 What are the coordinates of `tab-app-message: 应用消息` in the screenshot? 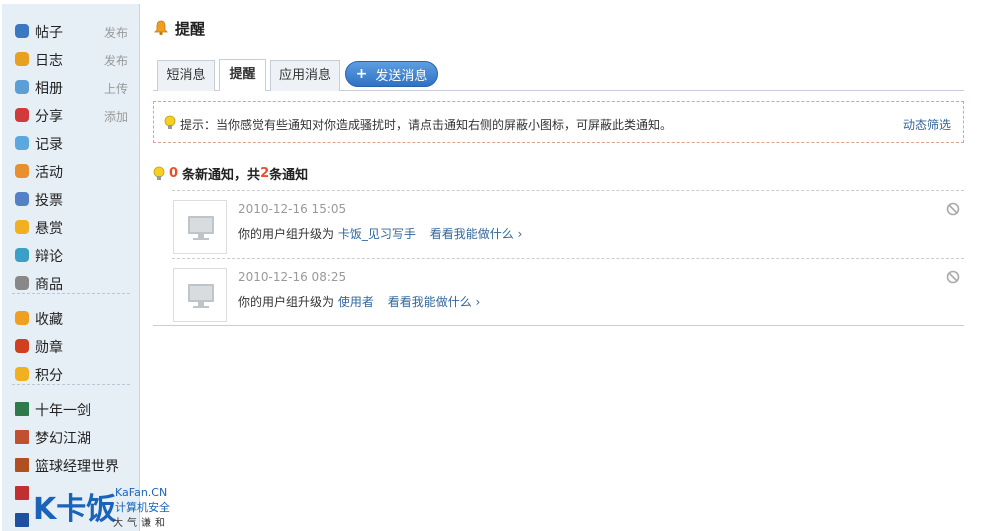 It's located at (305, 75).